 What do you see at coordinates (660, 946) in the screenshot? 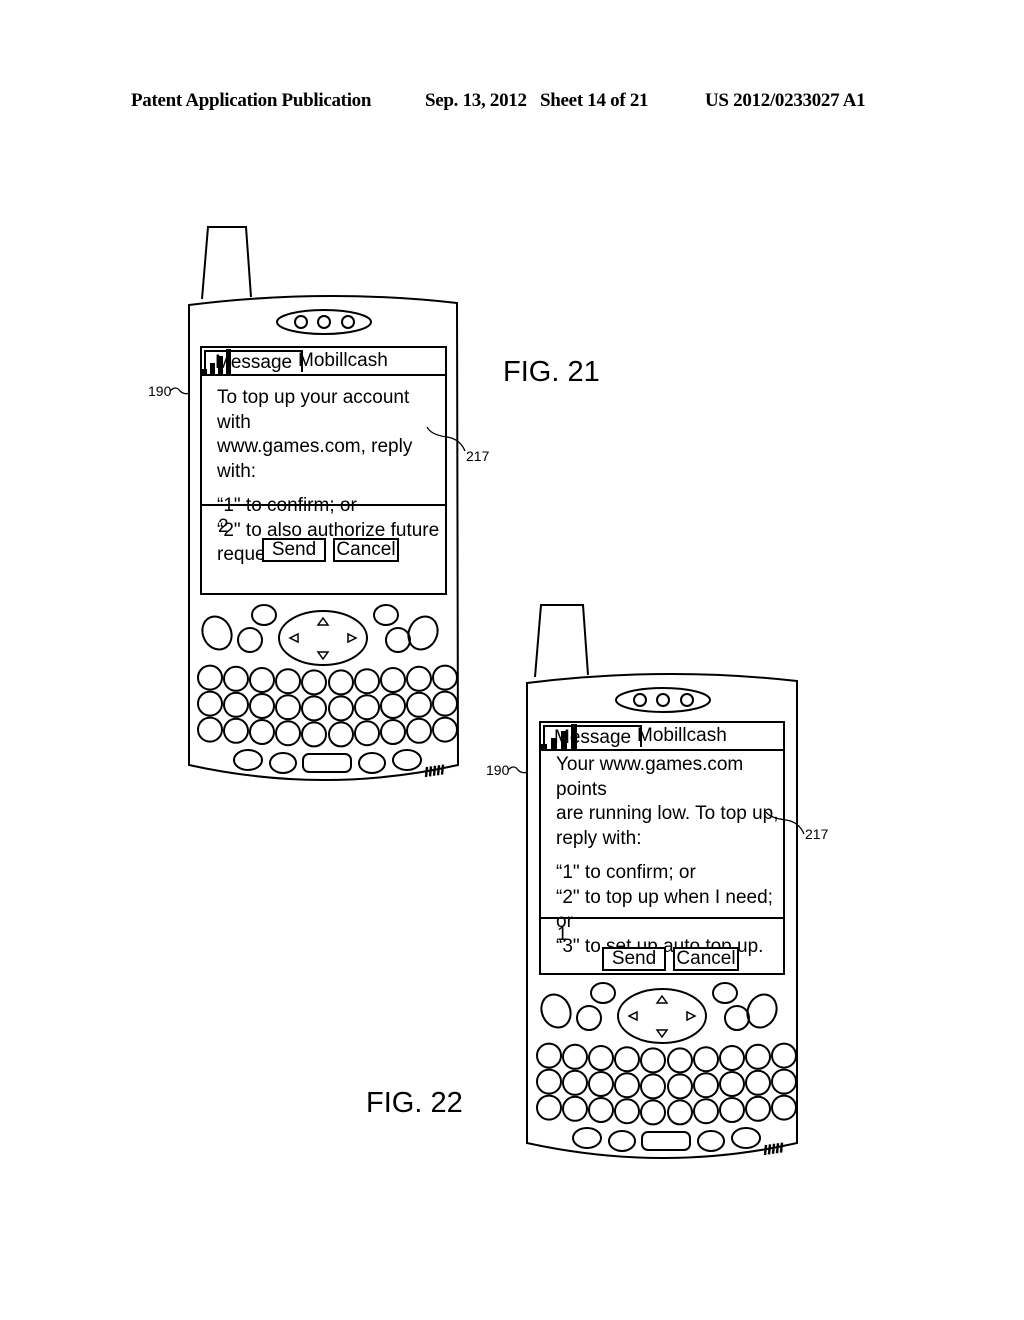
I see `option-line: “3" to set up auto top up.` at bounding box center [660, 946].